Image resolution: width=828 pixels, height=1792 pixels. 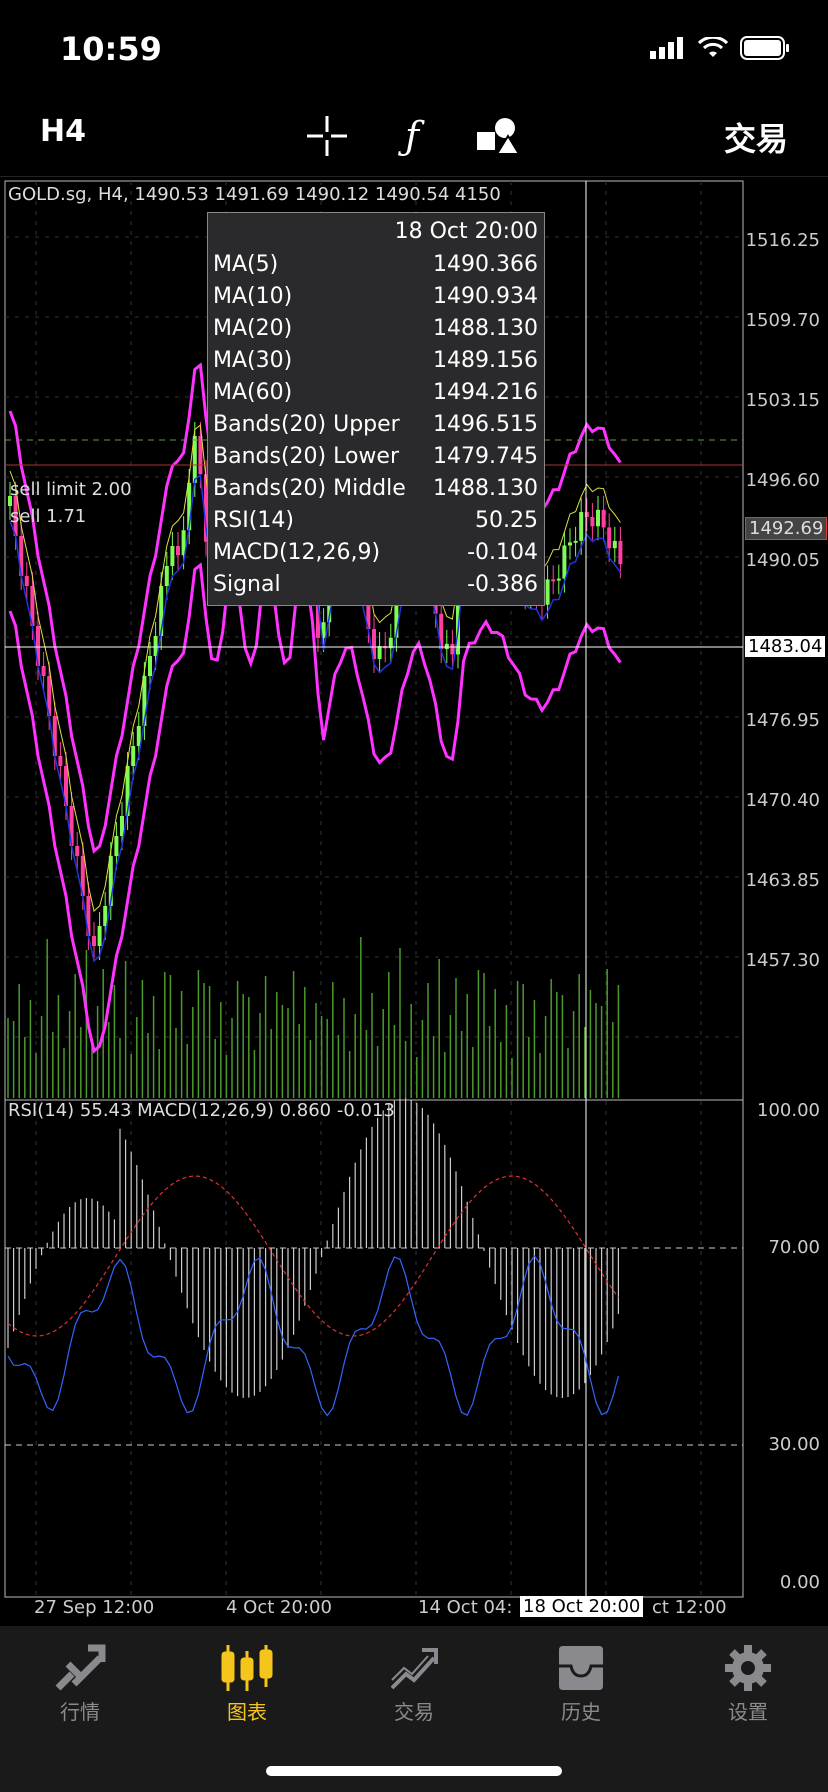 What do you see at coordinates (689, 1607) in the screenshot?
I see `time-label: ct 12:00` at bounding box center [689, 1607].